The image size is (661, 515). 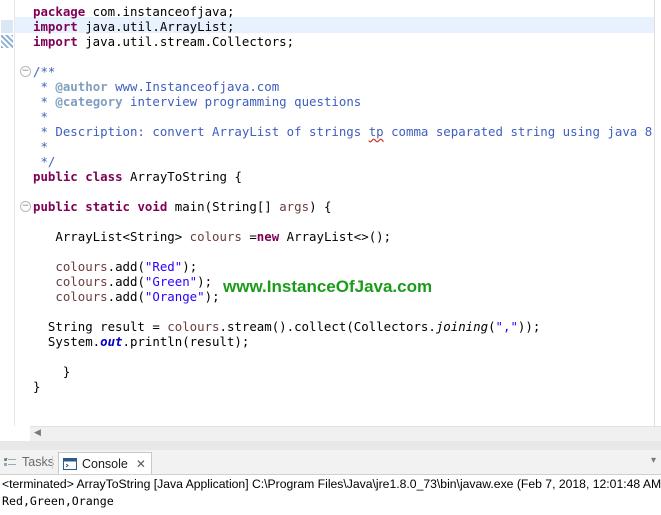 I want to click on scroll-left-icon: ◀, so click(x=37, y=433).